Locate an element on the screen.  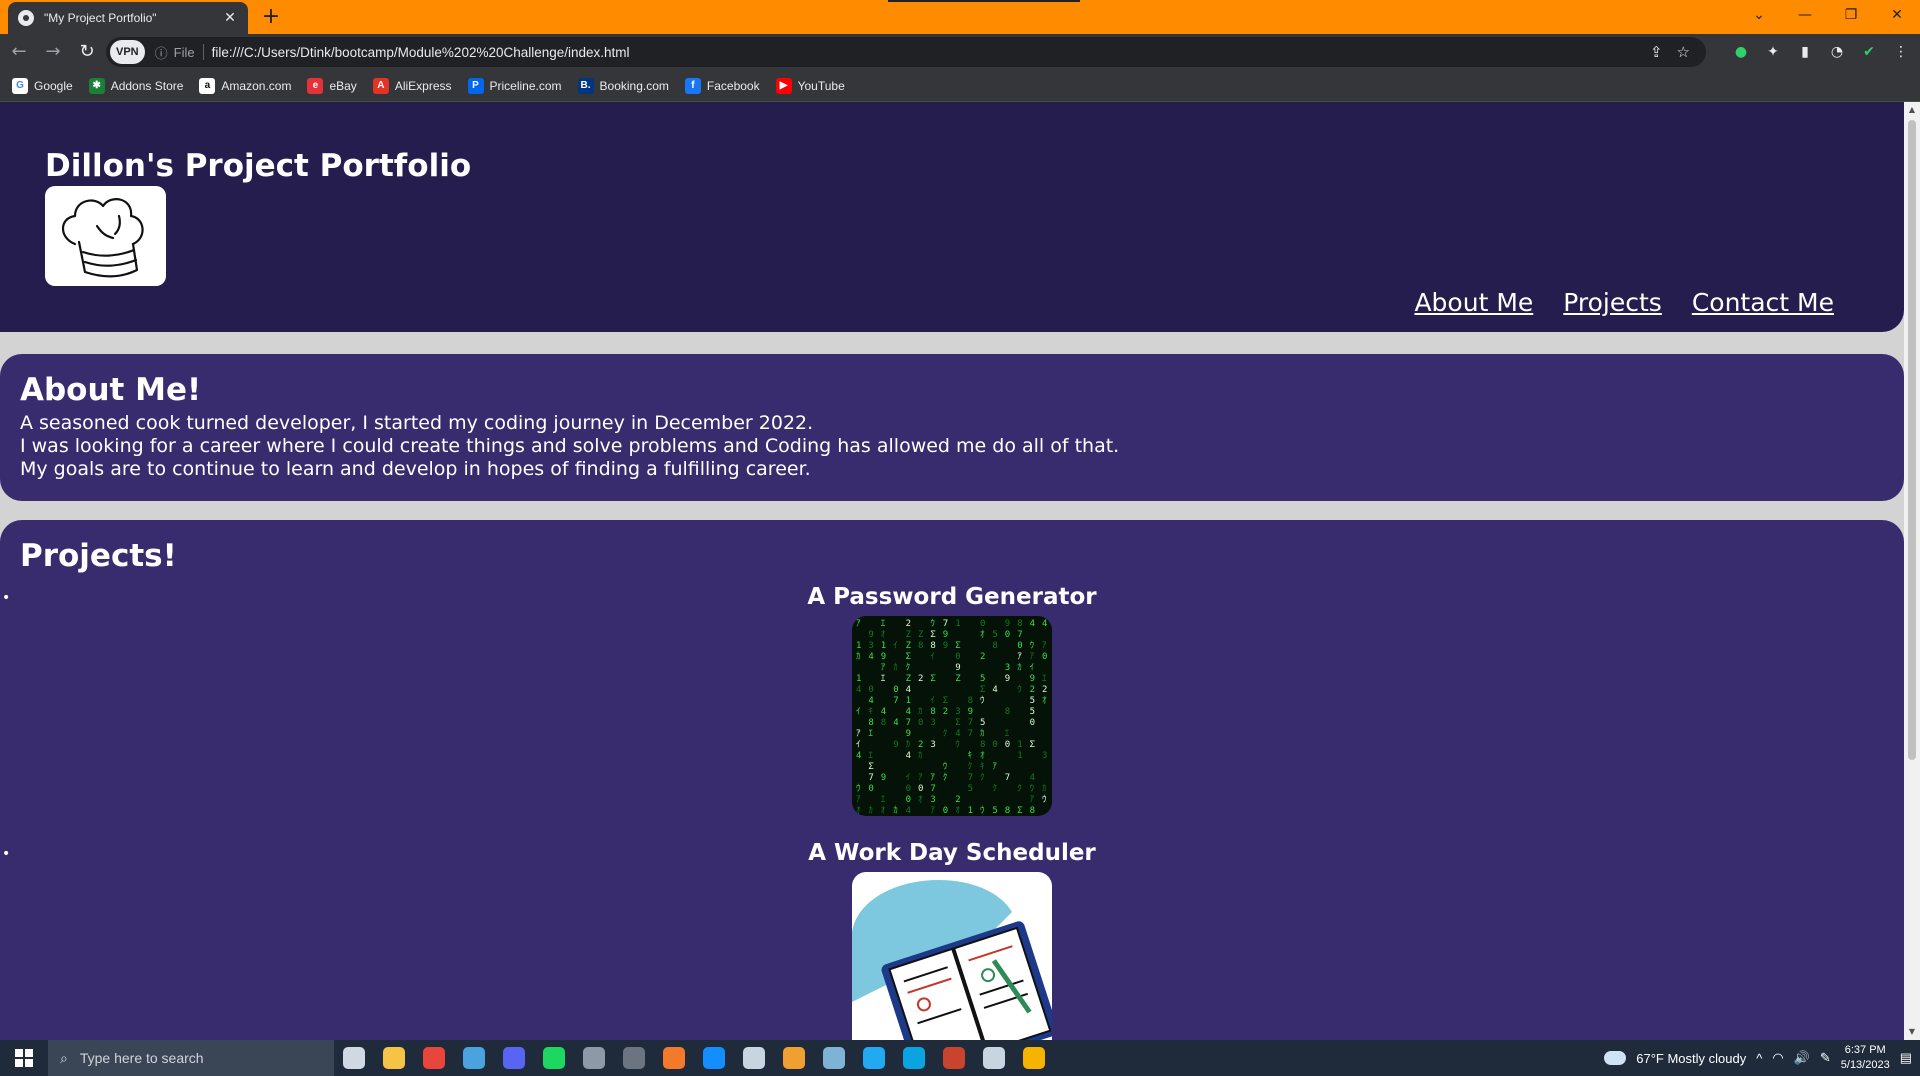
taskbar-app-sourcetree is located at coordinates (794, 1058).